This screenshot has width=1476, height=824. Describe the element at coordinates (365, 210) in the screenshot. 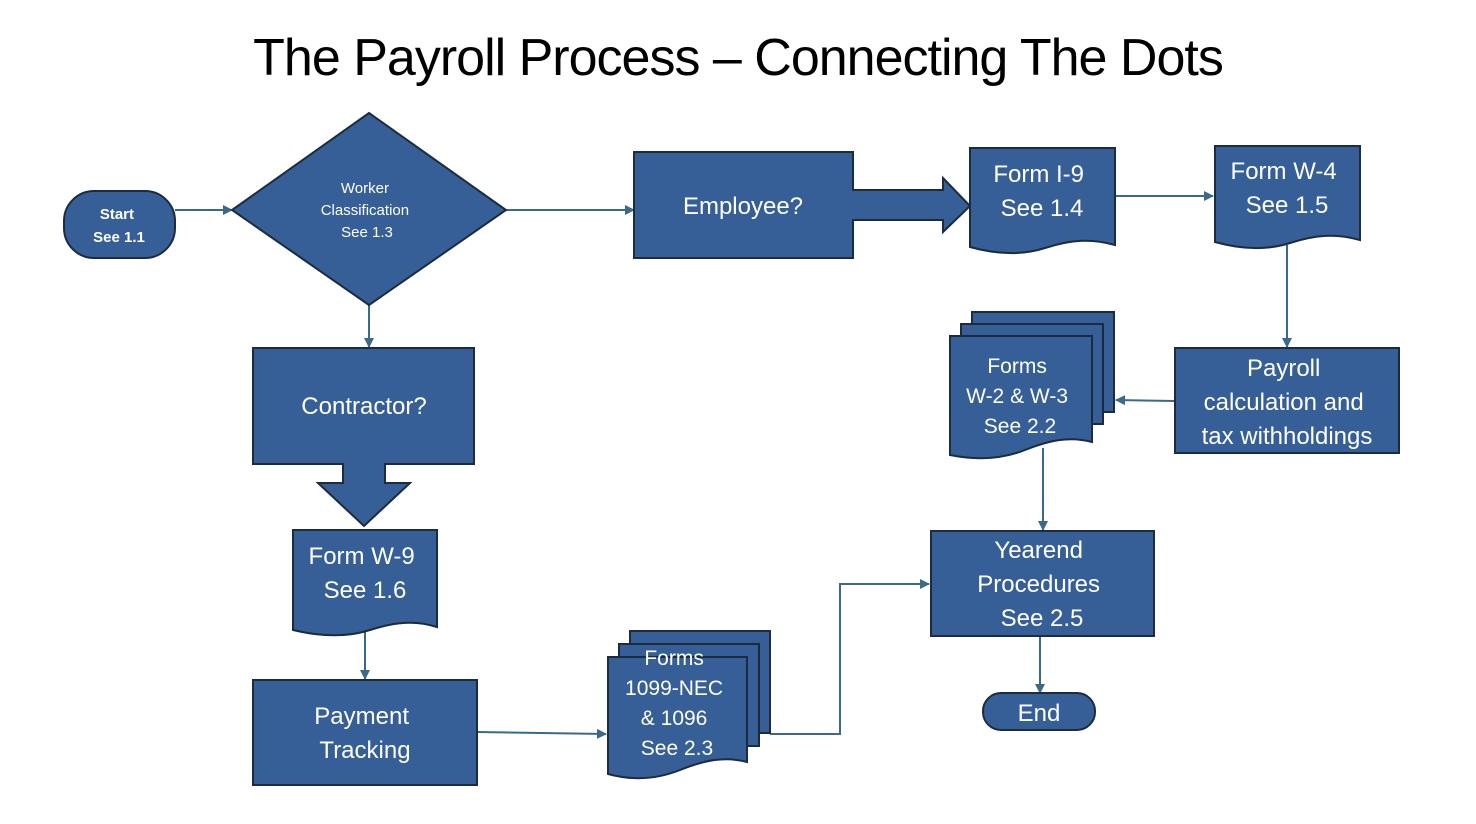

I see `node-classification-line: Classification` at that location.